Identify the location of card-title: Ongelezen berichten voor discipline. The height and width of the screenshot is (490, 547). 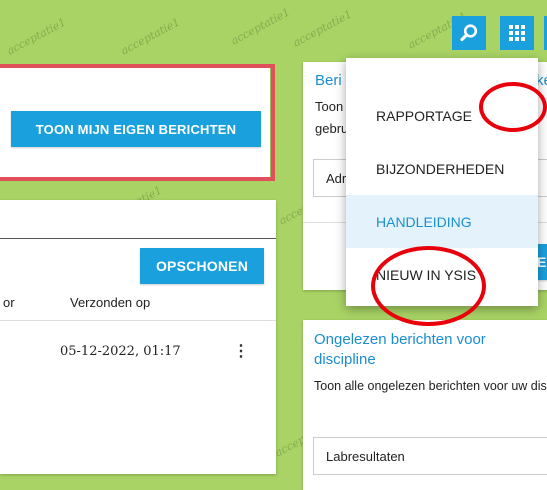
(400, 349).